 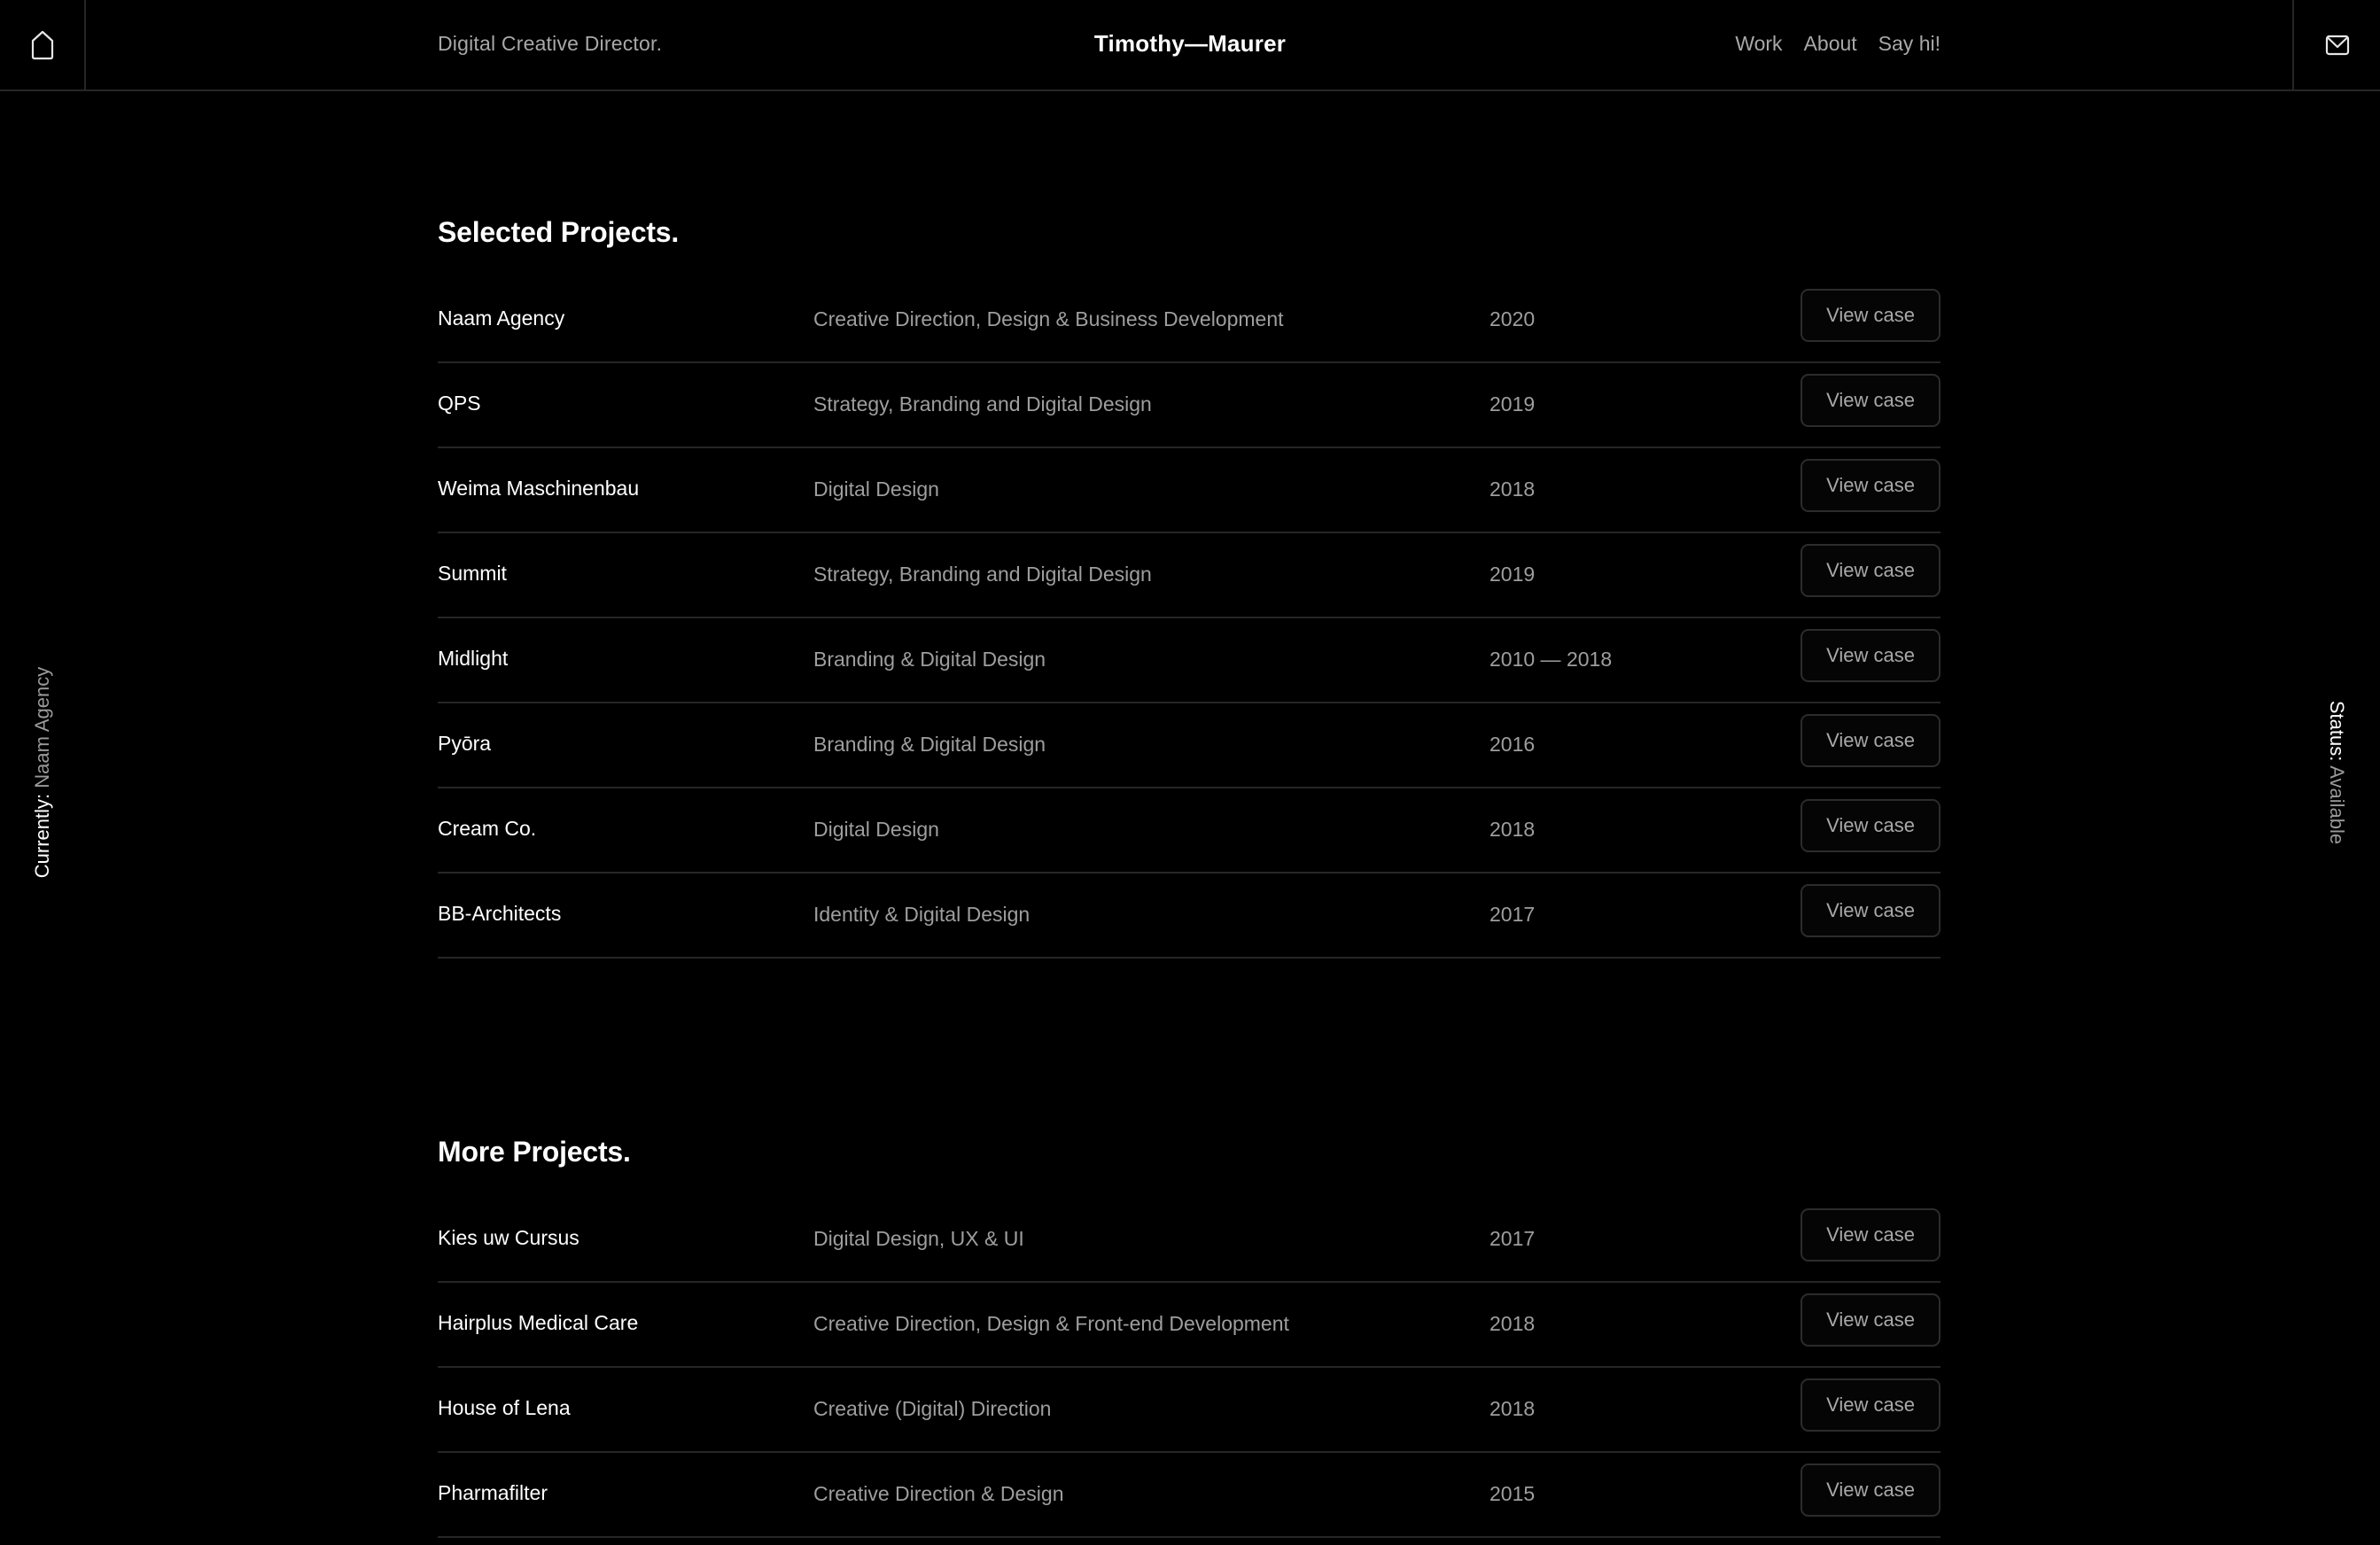 I want to click on project-year: 2010 — 2018, so click(x=1551, y=659).